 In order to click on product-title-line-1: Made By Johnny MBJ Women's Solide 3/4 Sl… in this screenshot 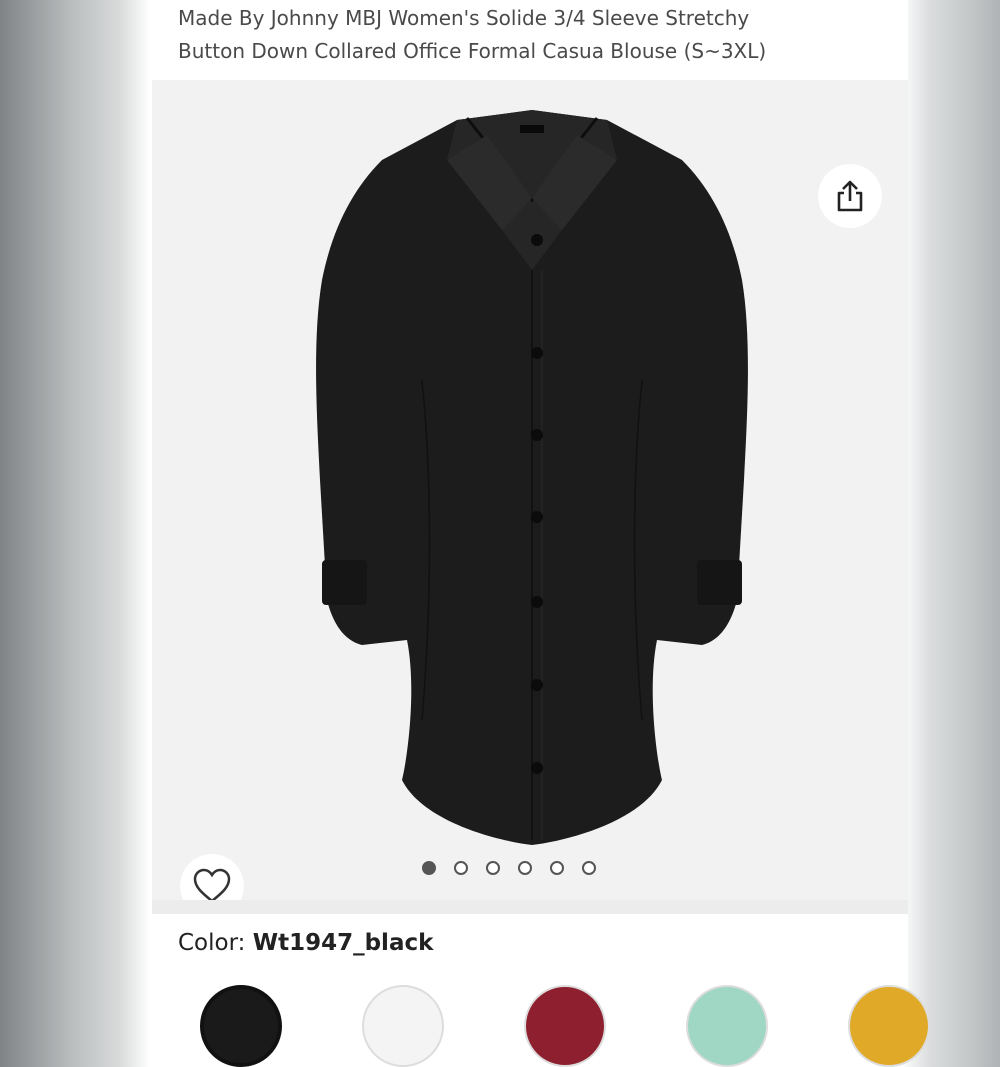, I will do `click(464, 18)`.